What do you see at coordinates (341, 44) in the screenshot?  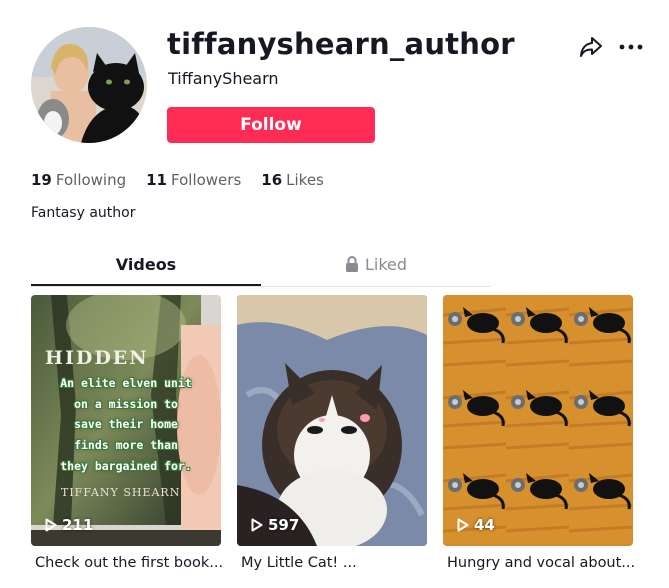 I see `username: tiffanyshearn_author` at bounding box center [341, 44].